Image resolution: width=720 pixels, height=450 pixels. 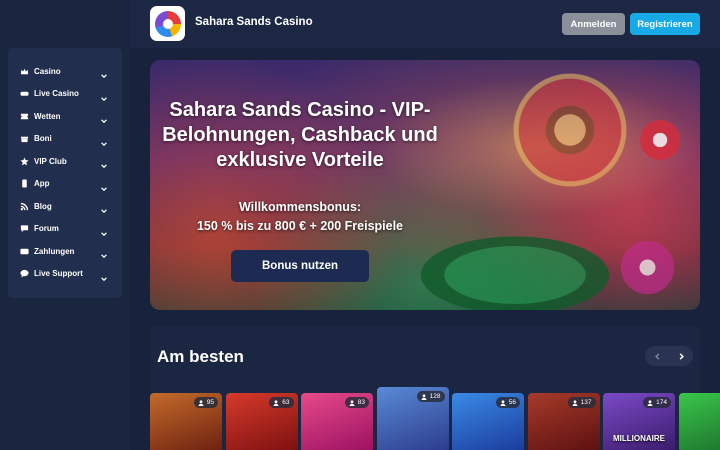 What do you see at coordinates (488, 421) in the screenshot?
I see `game-tile: 56` at bounding box center [488, 421].